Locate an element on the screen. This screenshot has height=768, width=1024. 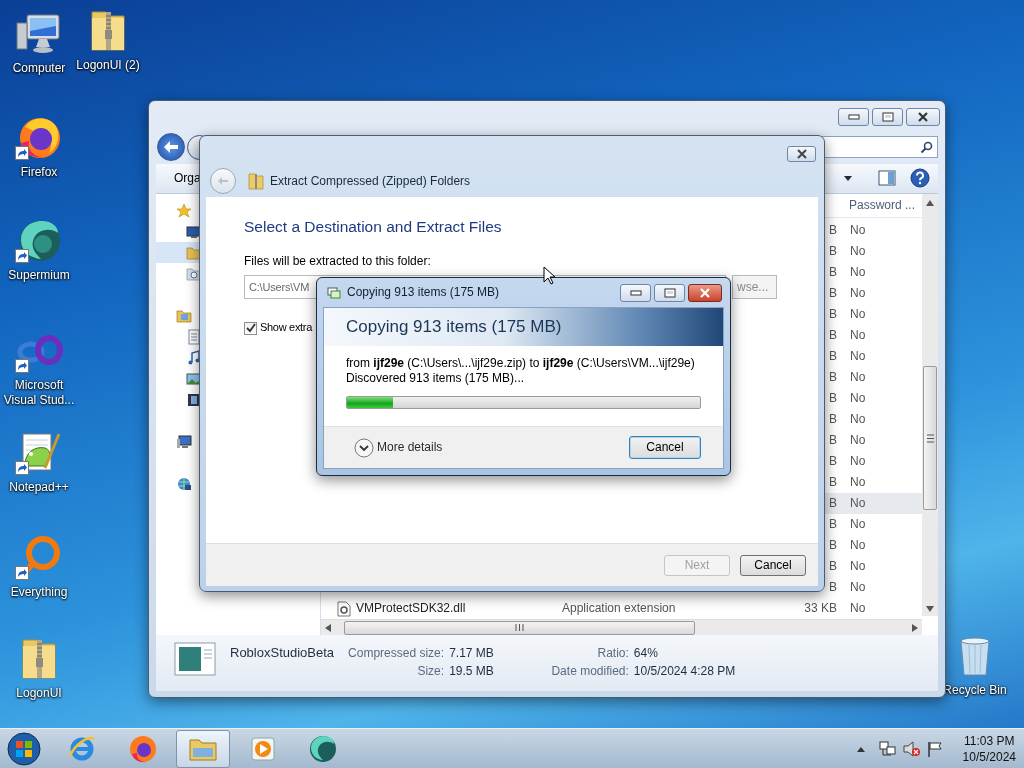
property-label: Size: is located at coordinates (430, 672).